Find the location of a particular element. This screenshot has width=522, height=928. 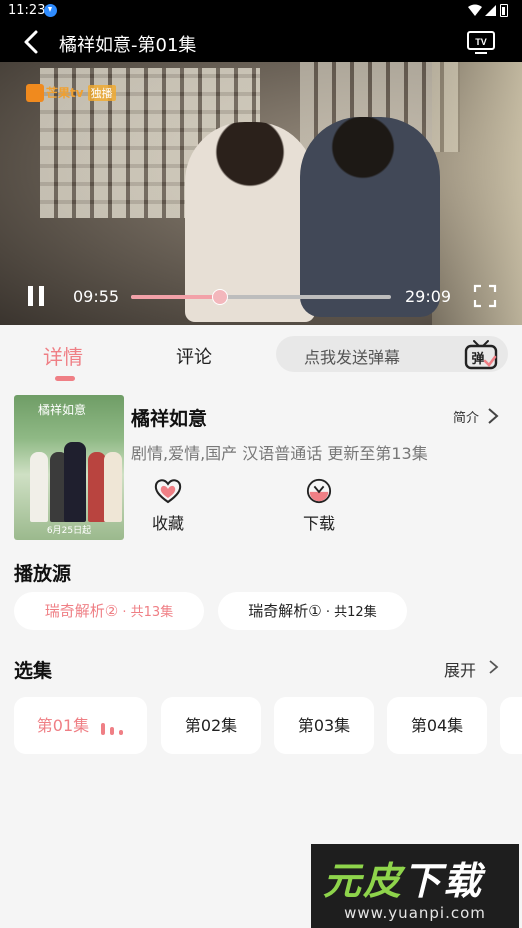

tv-cast-icon: TV is located at coordinates (481, 42).